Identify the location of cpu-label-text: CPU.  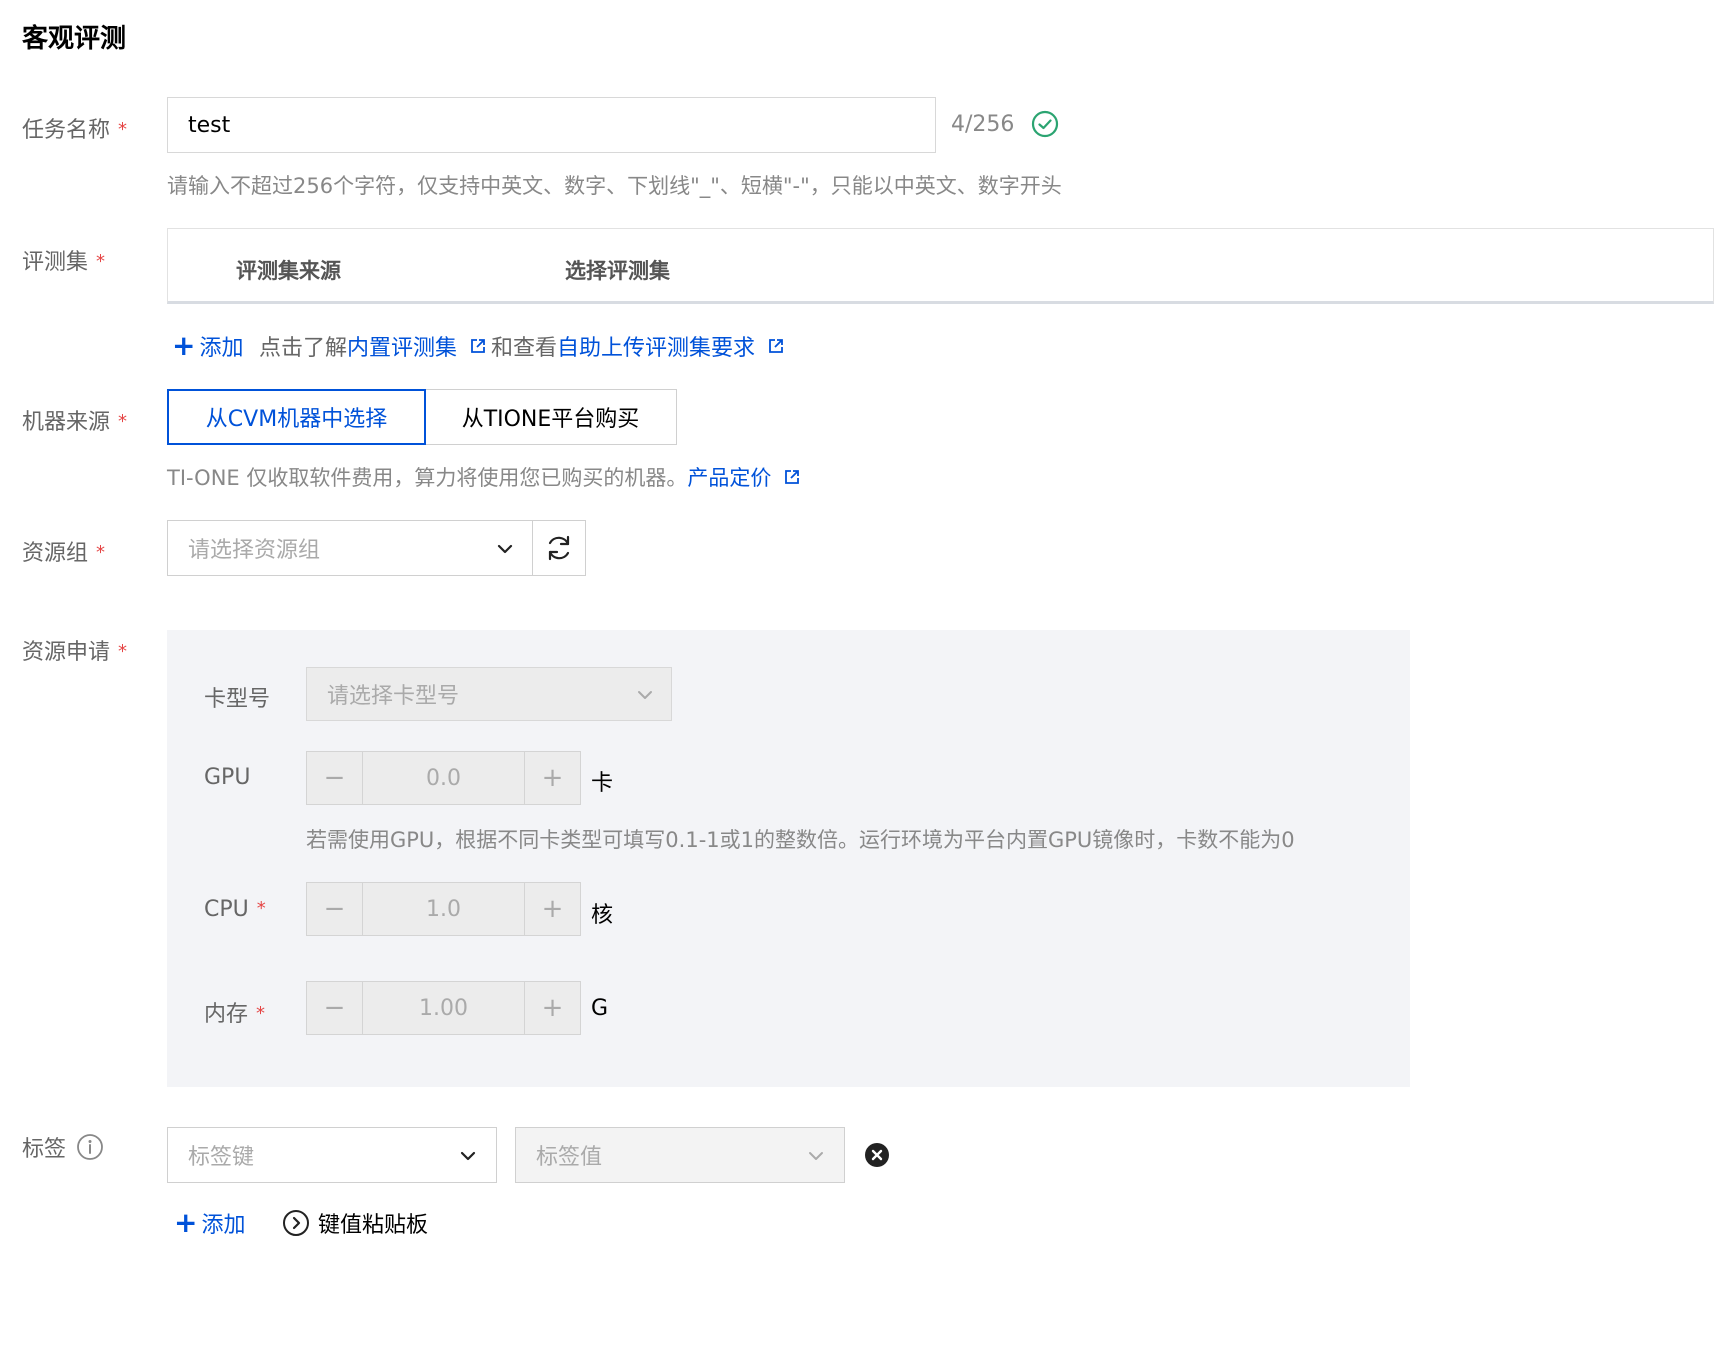
(226, 909).